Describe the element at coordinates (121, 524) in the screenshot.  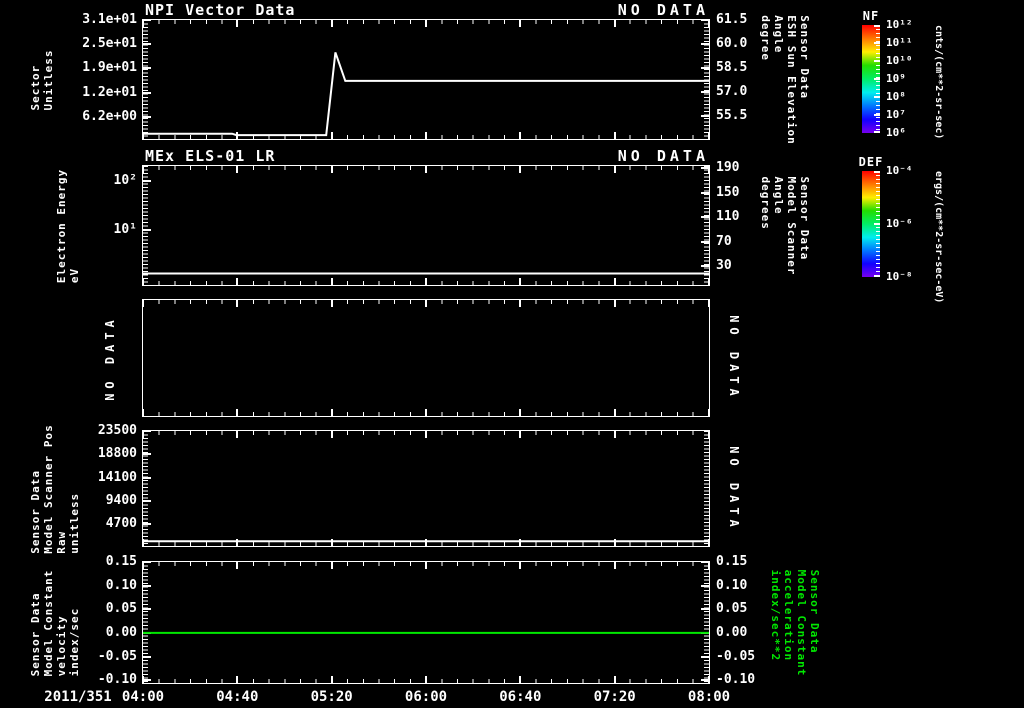
I see `y-tick-label-left: 4700` at that location.